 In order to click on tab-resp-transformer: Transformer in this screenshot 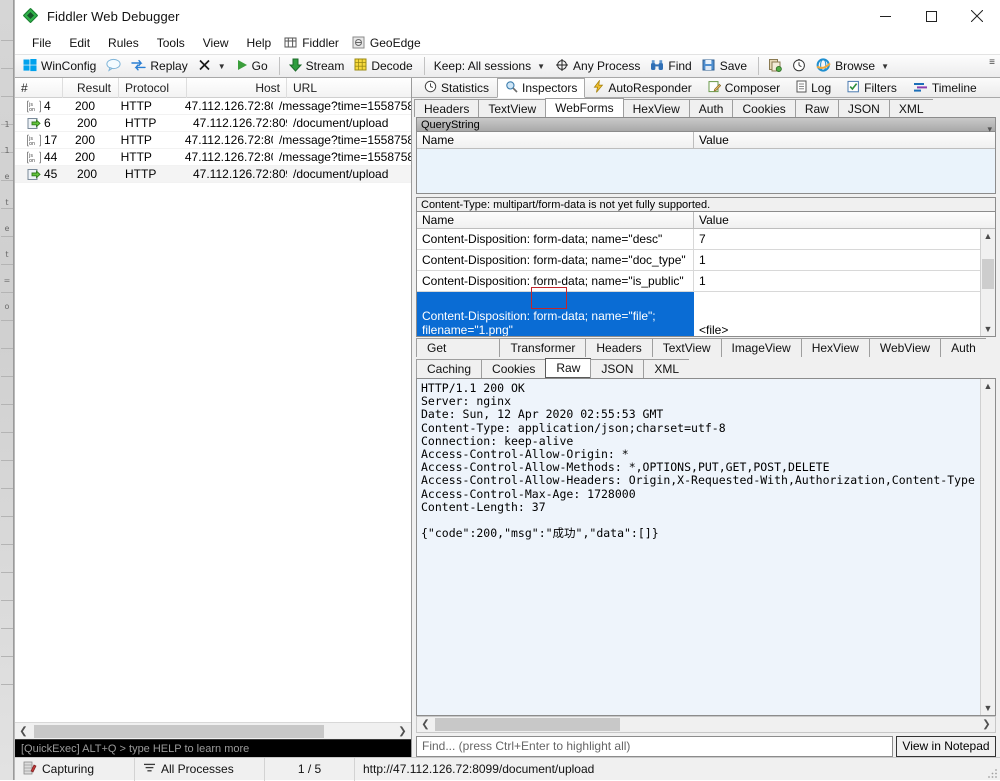, I will do `click(543, 347)`.